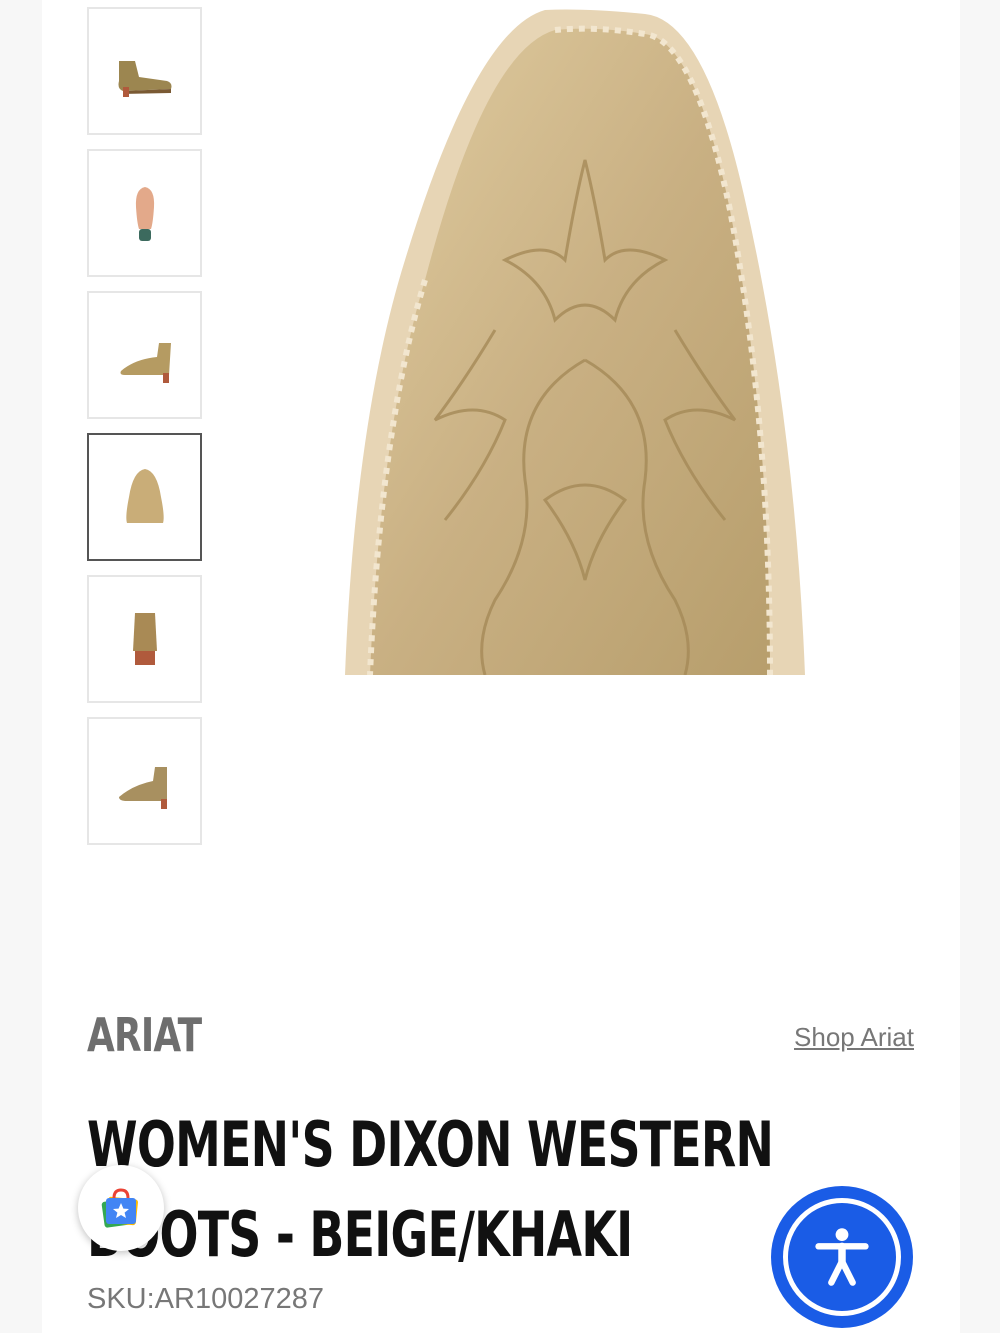 This screenshot has height=1333, width=1000. I want to click on accessibility-button, so click(842, 1257).